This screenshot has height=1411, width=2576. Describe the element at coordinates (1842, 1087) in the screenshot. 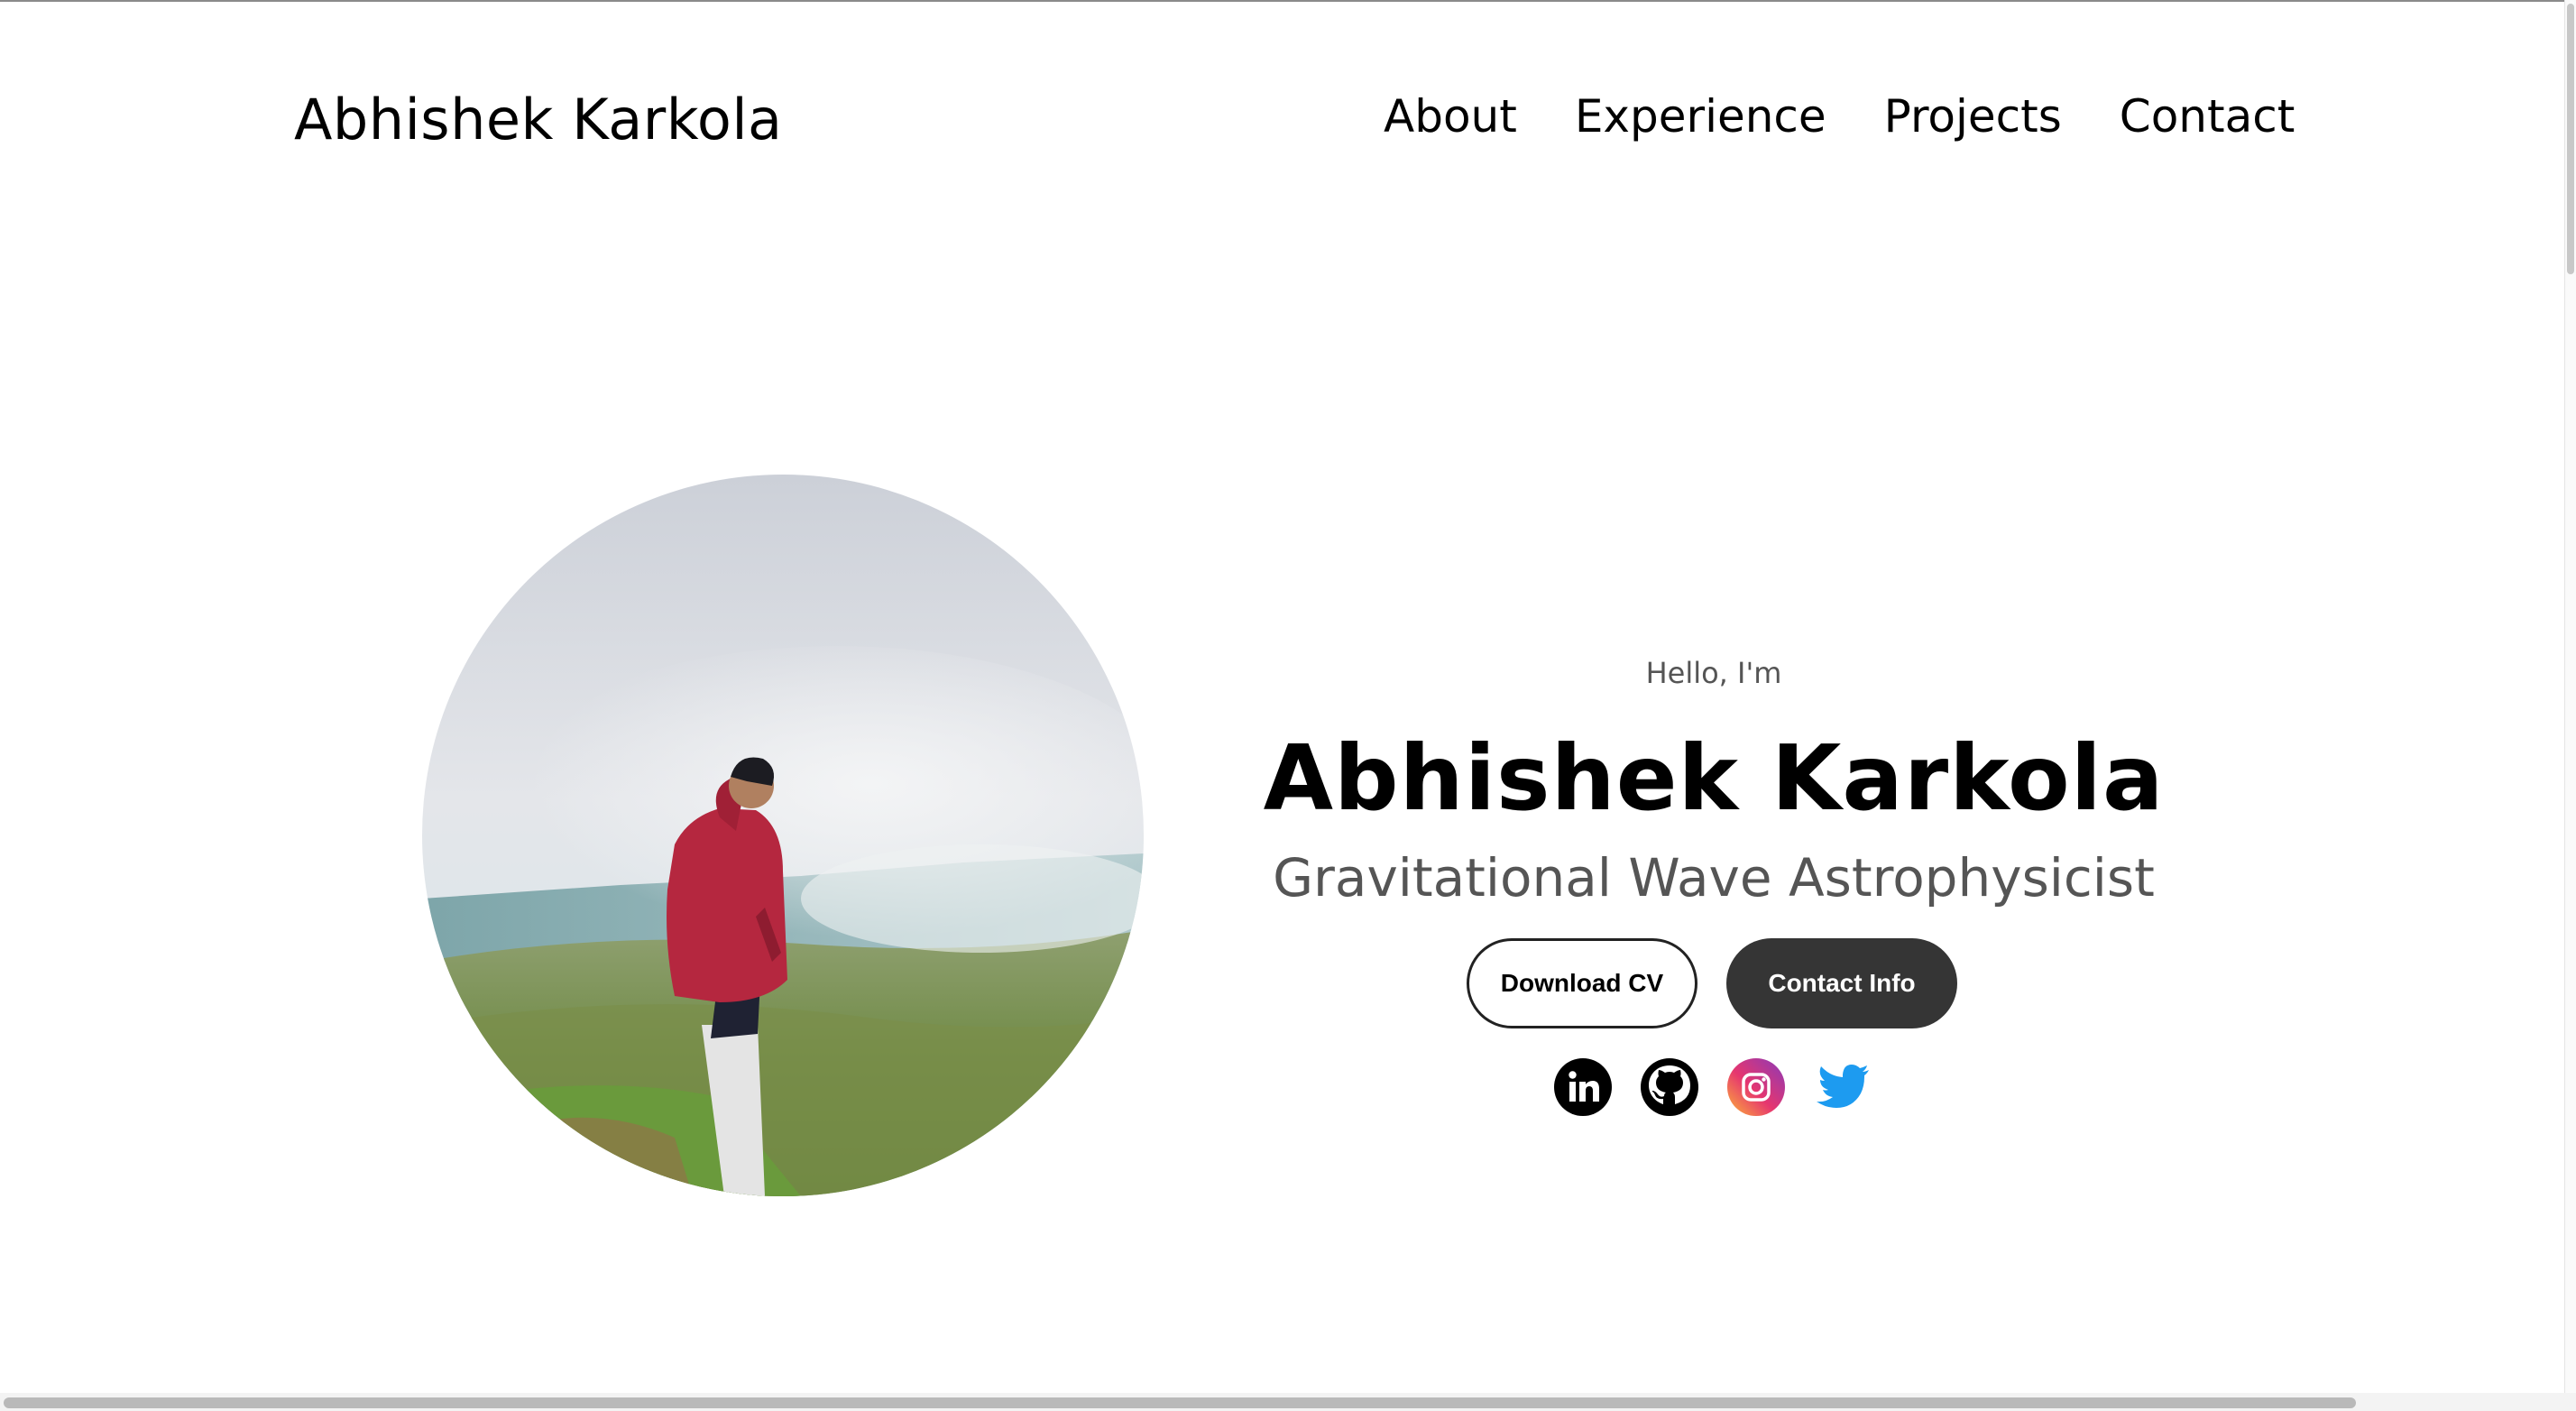

I see `twitter-icon` at that location.